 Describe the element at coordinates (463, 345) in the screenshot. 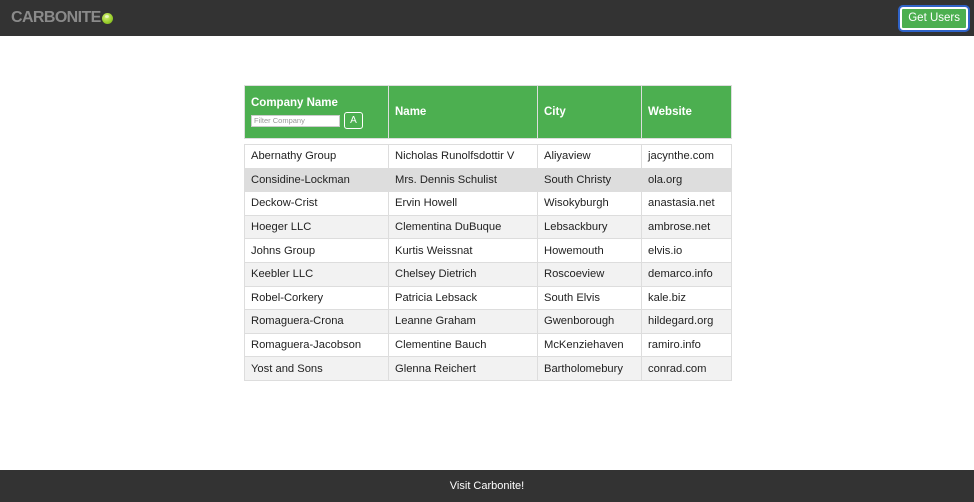

I see `cell-name: Clementine Bauch` at that location.